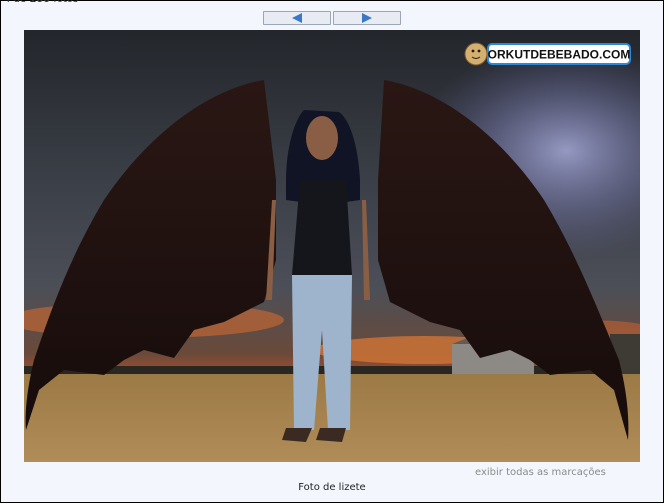  I want to click on arrow-right-icon, so click(367, 18).